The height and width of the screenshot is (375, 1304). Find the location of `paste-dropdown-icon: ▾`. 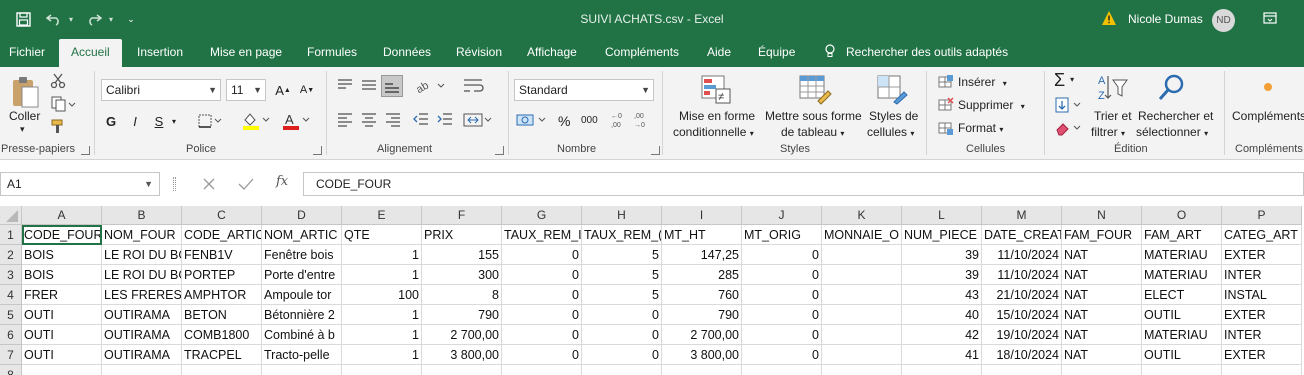

paste-dropdown-icon: ▾ is located at coordinates (22, 129).